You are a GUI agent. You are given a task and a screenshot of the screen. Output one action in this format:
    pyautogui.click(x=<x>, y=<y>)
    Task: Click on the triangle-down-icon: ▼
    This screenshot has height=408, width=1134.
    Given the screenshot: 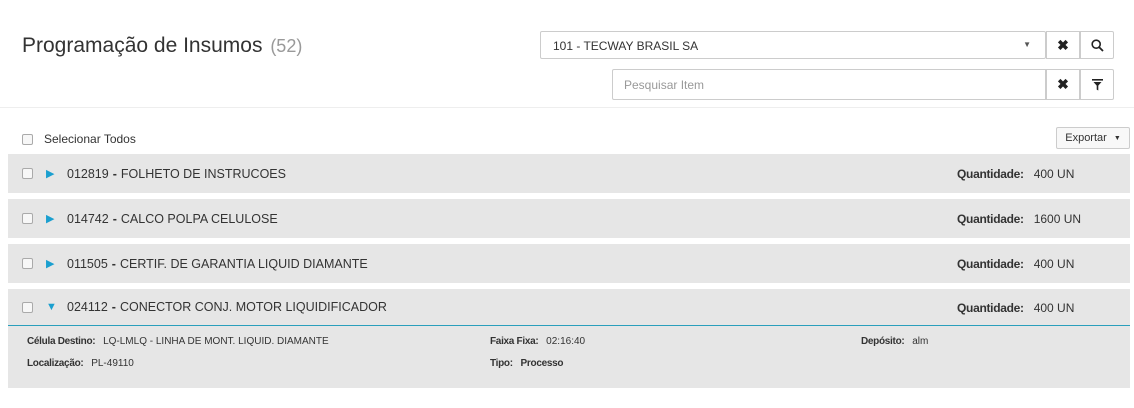 What is the action you would take?
    pyautogui.click(x=52, y=307)
    